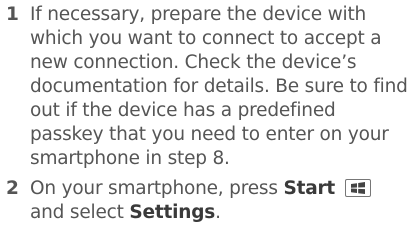 This screenshot has height=246, width=408. What do you see at coordinates (309, 188) in the screenshot?
I see `start-label: Start` at bounding box center [309, 188].